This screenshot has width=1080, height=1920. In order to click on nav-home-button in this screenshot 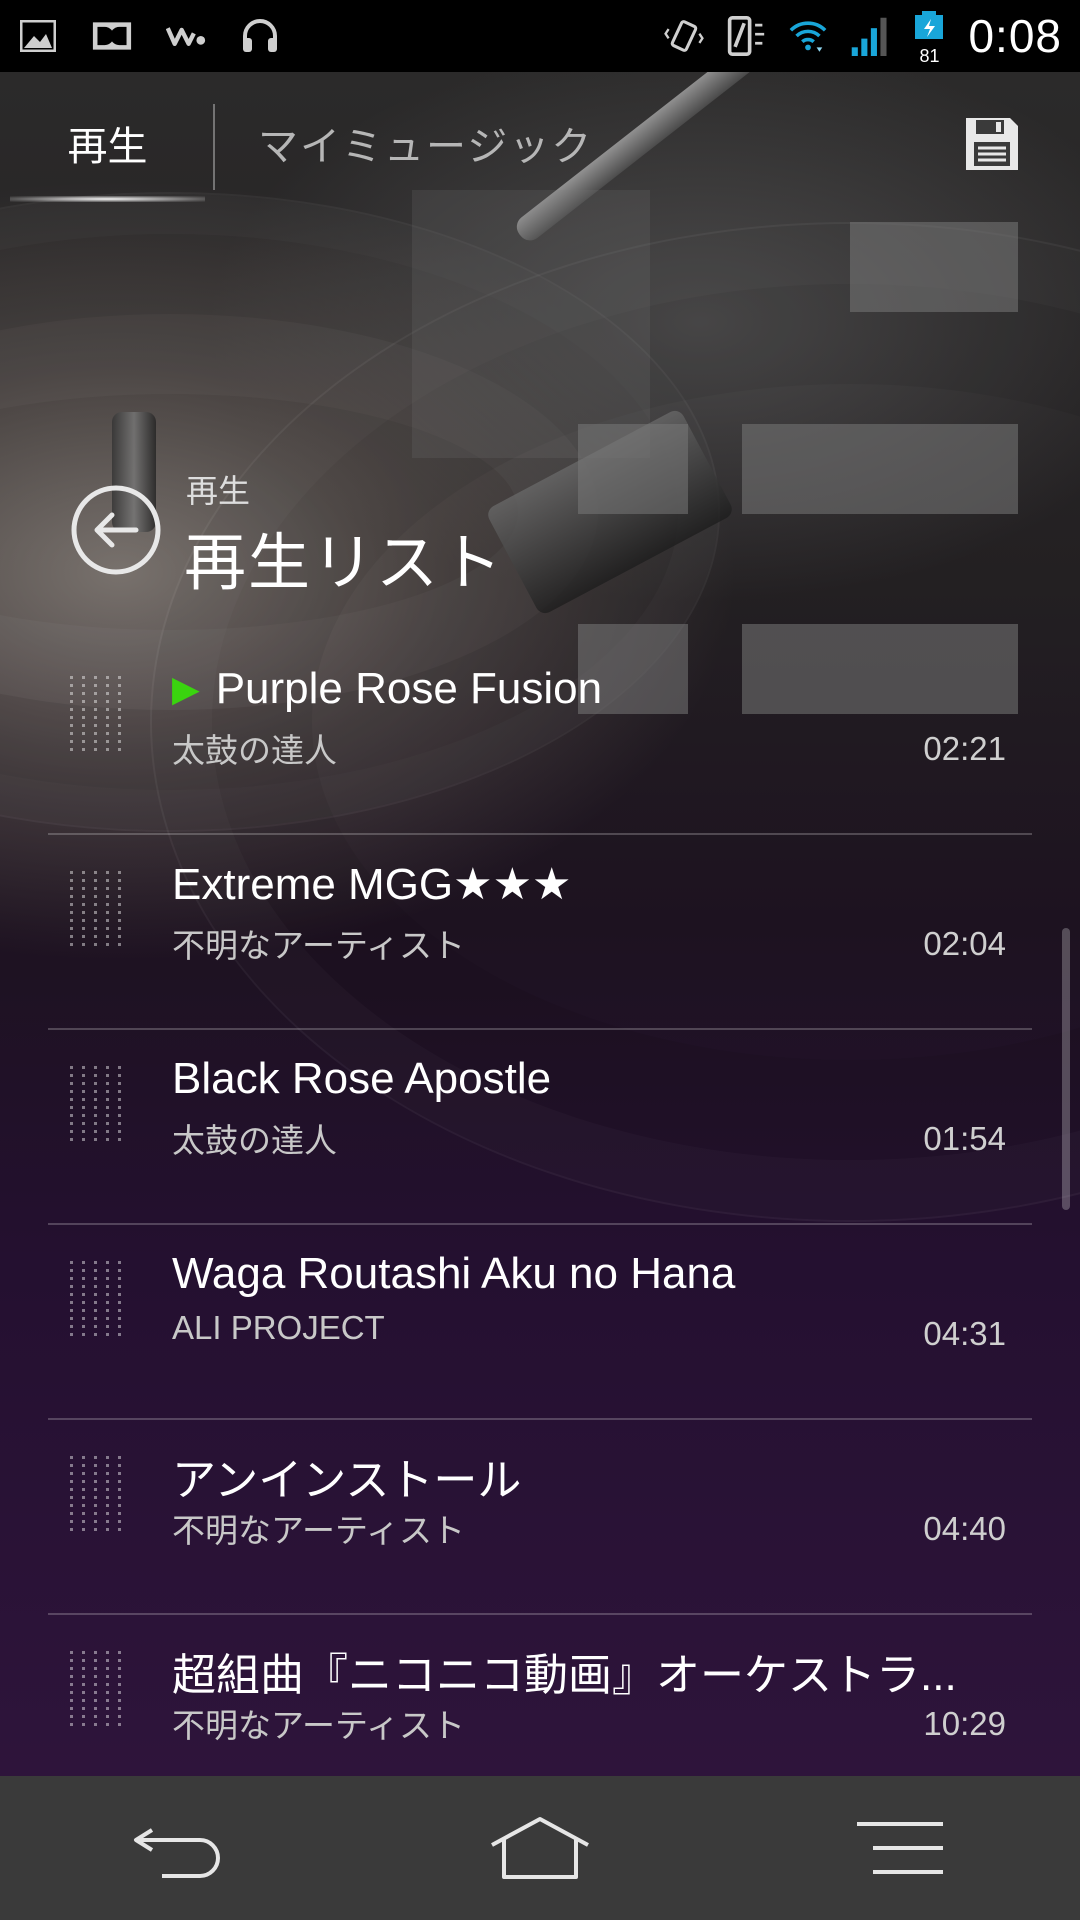, I will do `click(540, 1848)`.